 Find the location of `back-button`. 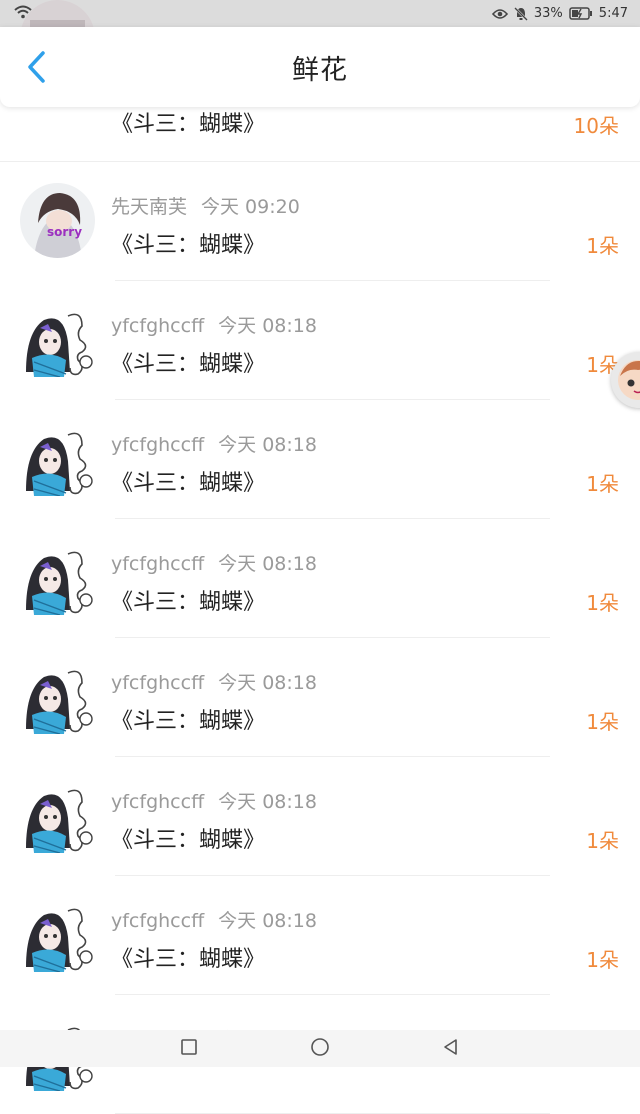

back-button is located at coordinates (36, 67).